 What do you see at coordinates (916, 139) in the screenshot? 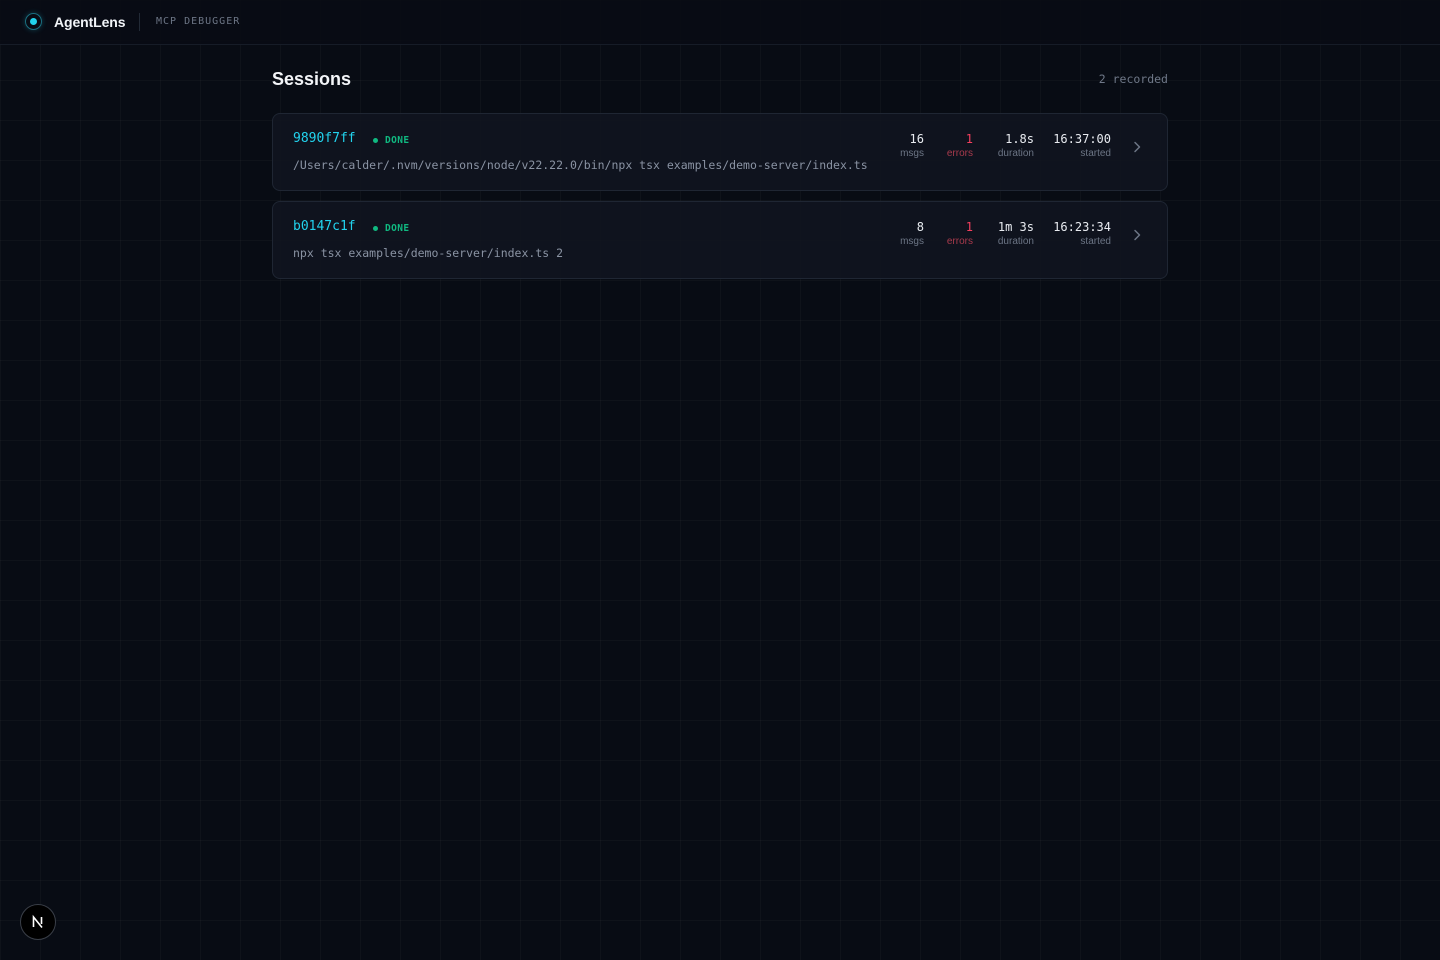
I see `stat-msgs-value: 16` at bounding box center [916, 139].